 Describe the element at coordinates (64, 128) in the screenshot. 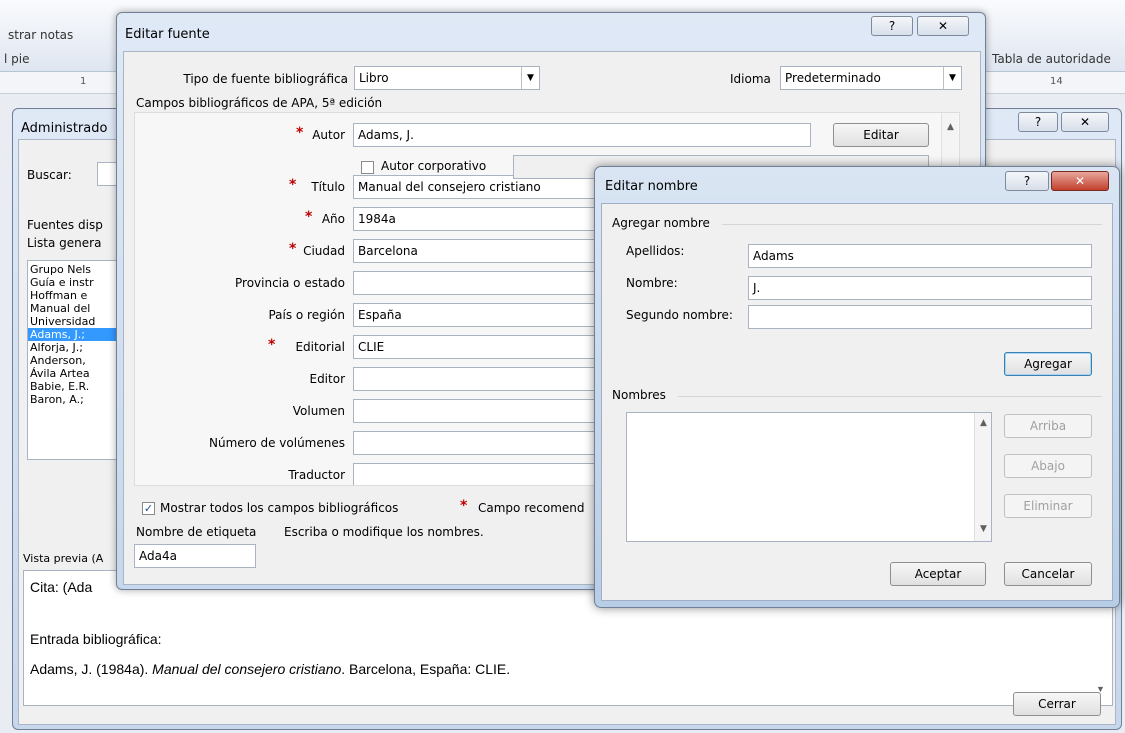

I see `admin-title: Administrado` at that location.